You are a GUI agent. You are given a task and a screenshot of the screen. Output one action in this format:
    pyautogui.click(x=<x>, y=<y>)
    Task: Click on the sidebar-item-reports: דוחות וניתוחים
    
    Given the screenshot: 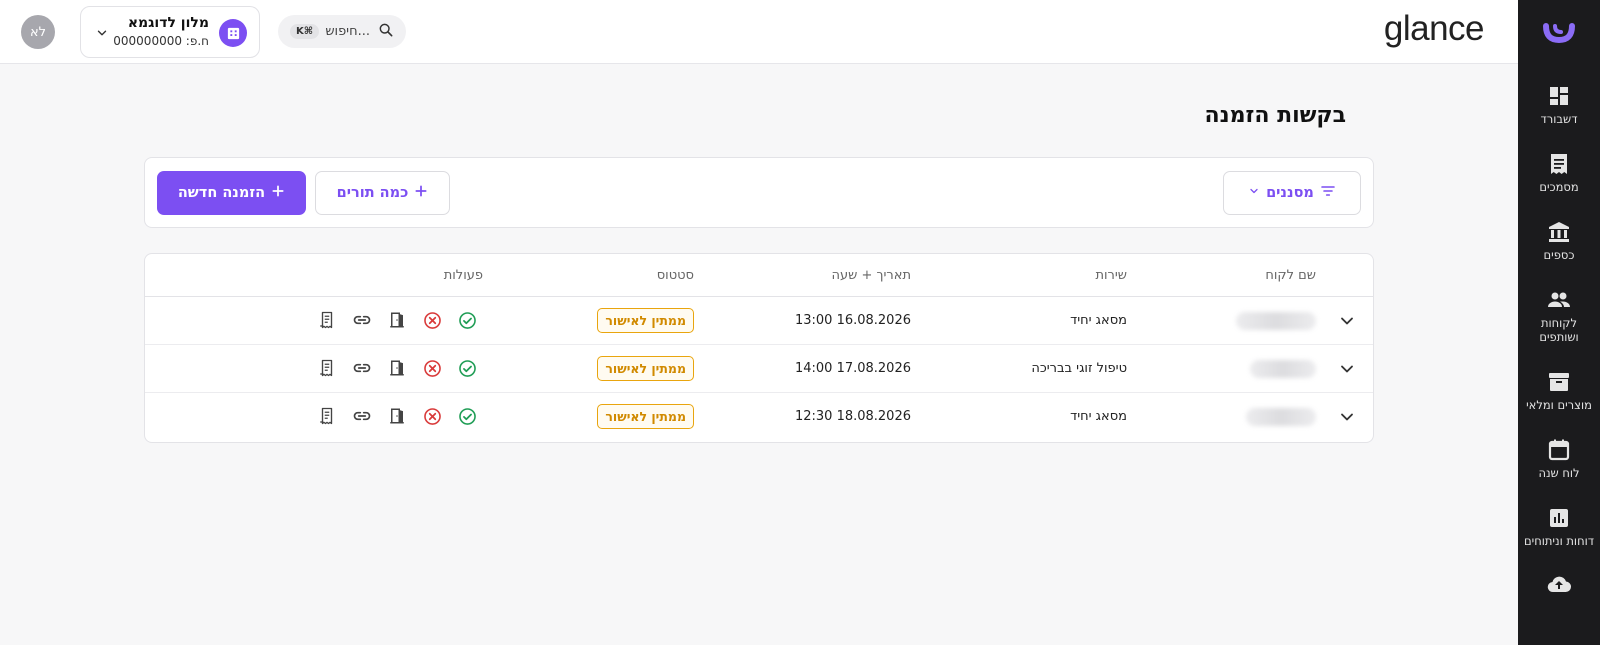 What is the action you would take?
    pyautogui.click(x=1559, y=527)
    